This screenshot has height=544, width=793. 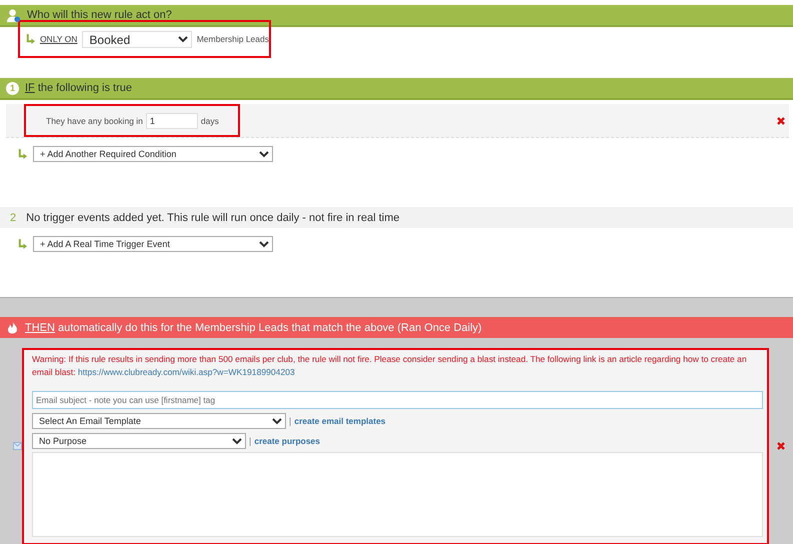 What do you see at coordinates (213, 218) in the screenshot?
I see `section-title: No trigger events added yet. This rule will run once daily - not fire in real time` at bounding box center [213, 218].